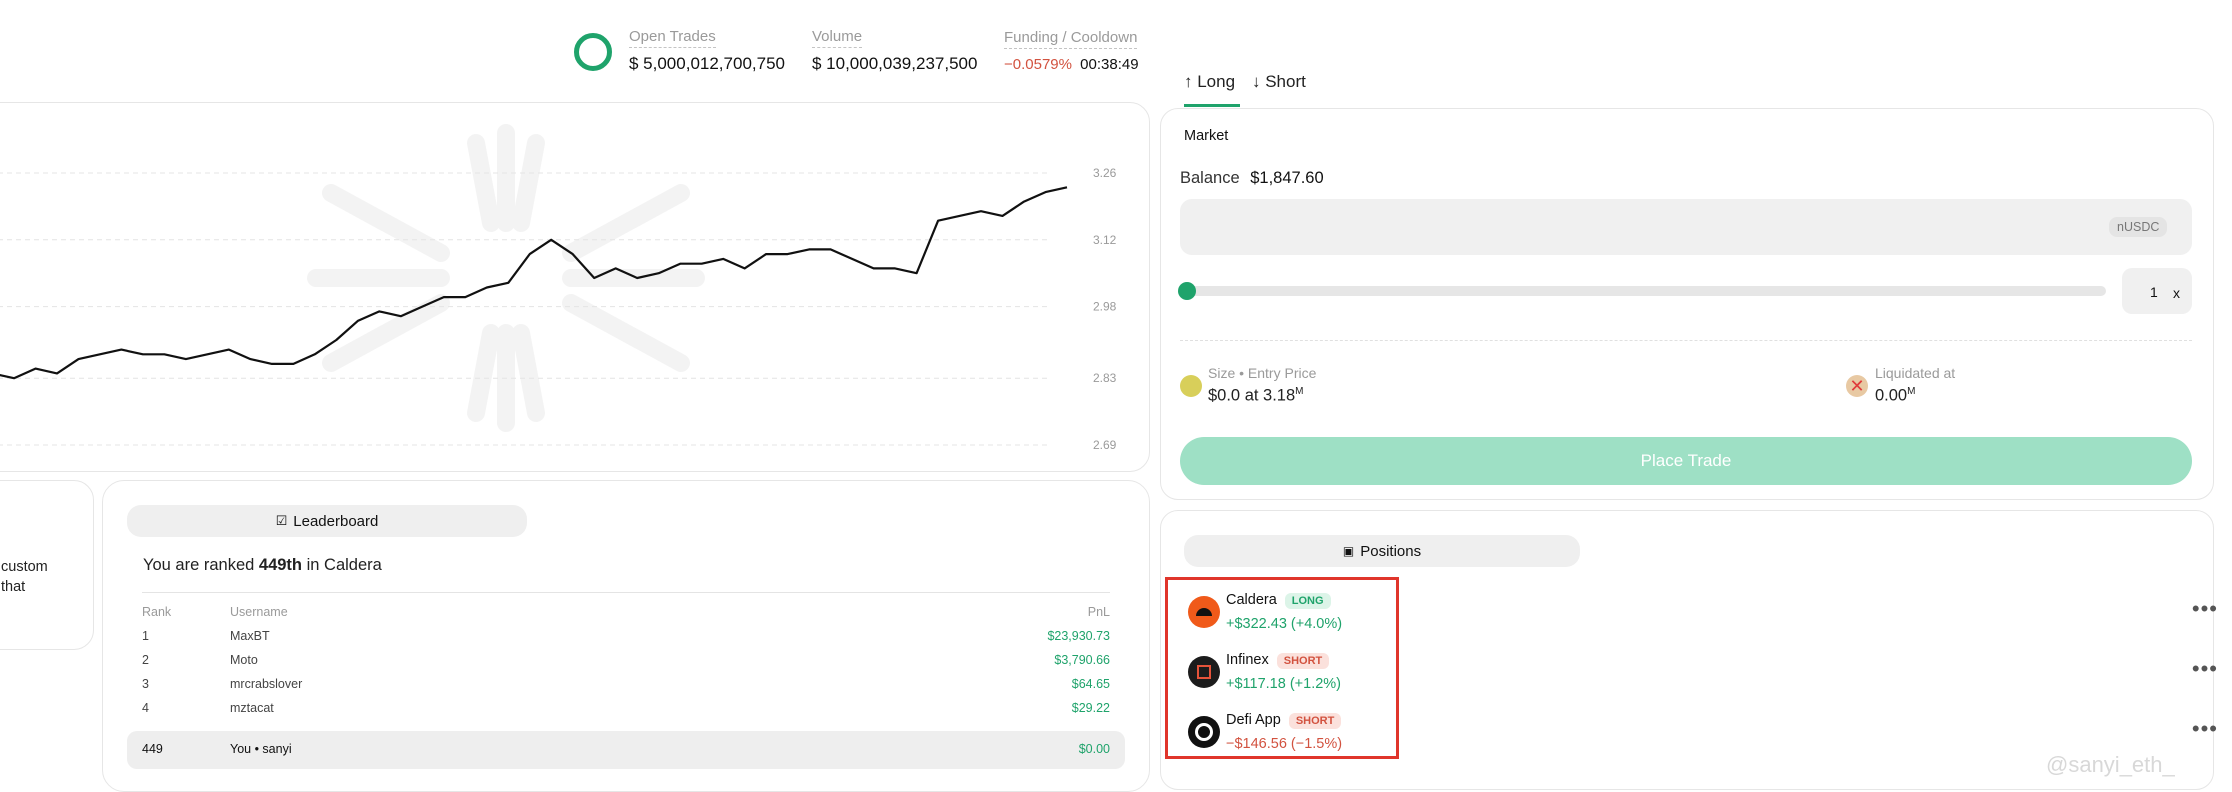 The width and height of the screenshot is (2232, 792). I want to click on liquidated-sup: M, so click(1911, 391).